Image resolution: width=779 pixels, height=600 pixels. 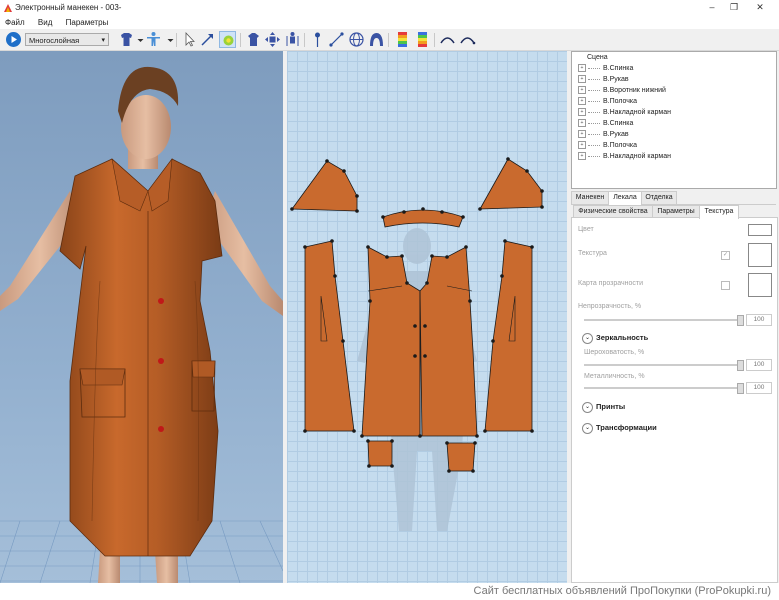 I want to click on window-title: Электронный манекен - 003-, so click(x=68, y=7).